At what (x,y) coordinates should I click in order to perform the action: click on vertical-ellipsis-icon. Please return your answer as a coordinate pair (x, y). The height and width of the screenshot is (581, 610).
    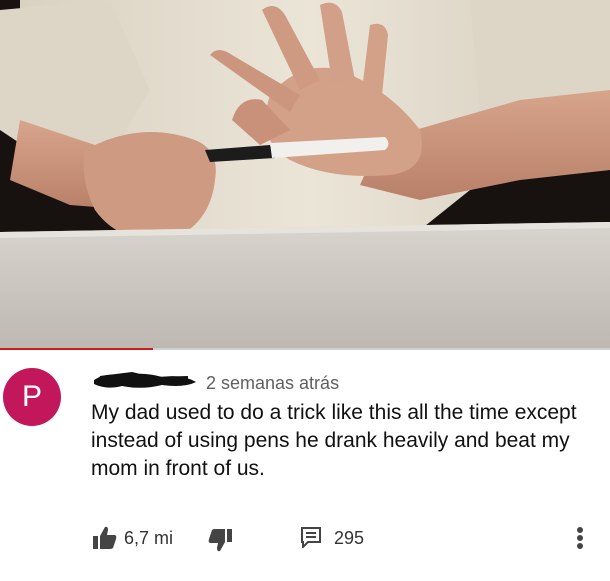
    Looking at the image, I should click on (580, 538).